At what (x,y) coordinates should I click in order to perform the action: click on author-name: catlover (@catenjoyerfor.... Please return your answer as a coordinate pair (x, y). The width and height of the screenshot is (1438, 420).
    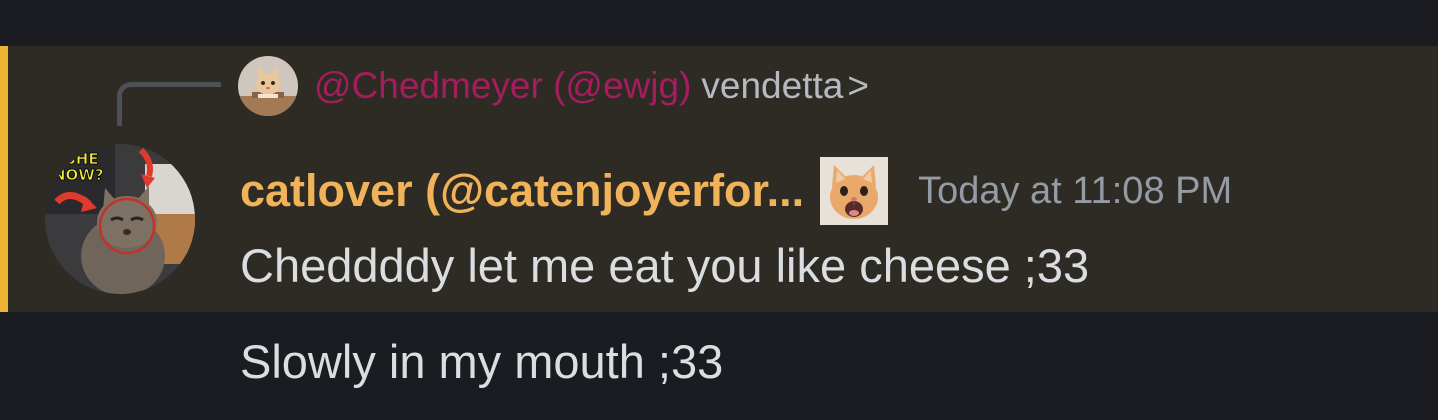
    Looking at the image, I should click on (522, 191).